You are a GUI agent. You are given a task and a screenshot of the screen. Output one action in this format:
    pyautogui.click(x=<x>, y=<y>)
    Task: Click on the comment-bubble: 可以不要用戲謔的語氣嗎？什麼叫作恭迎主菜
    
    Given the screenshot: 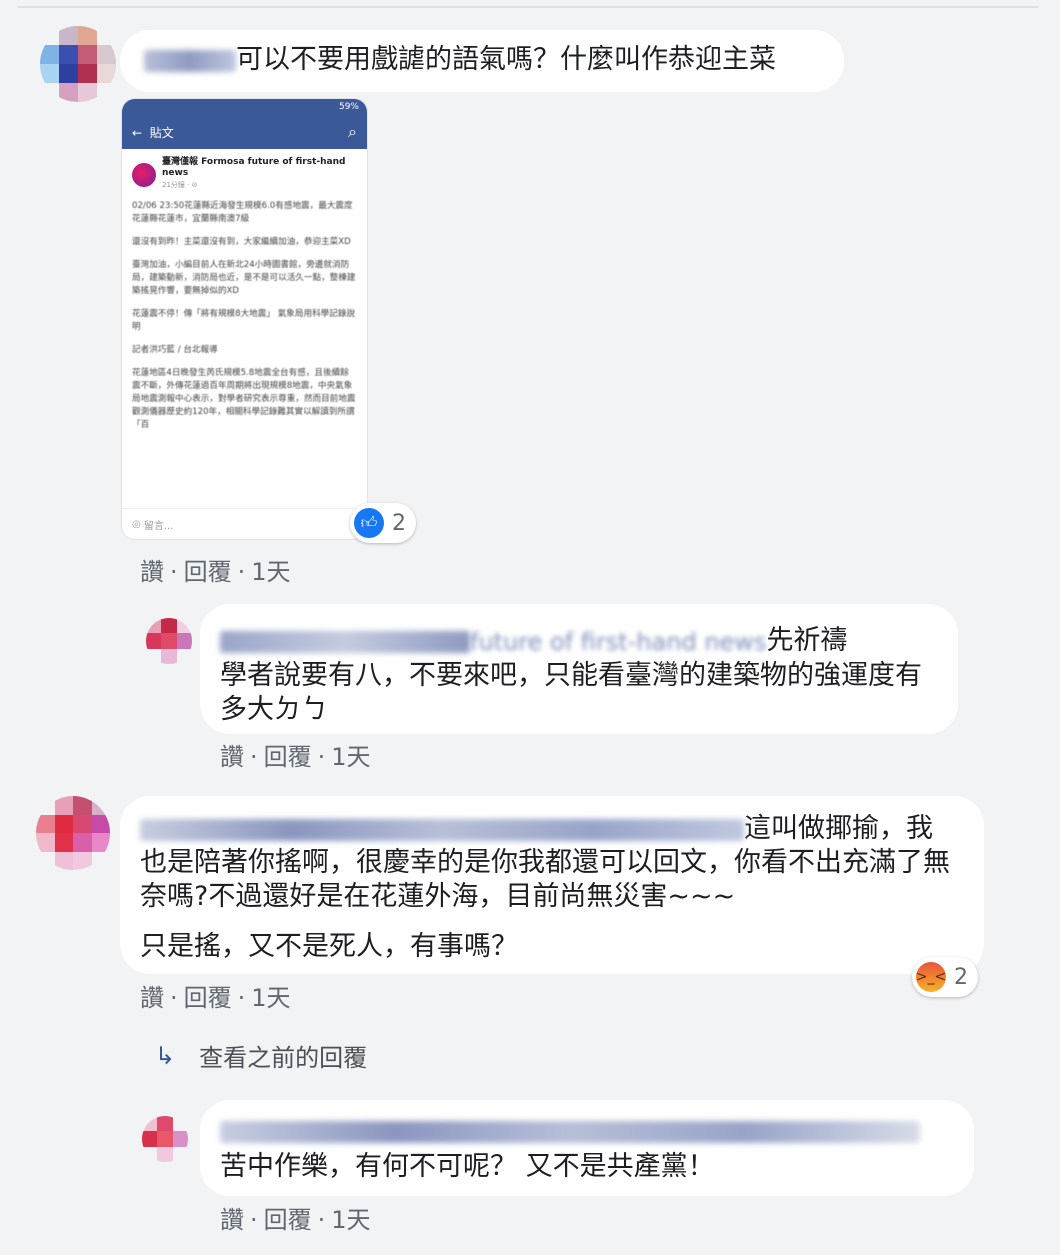 What is the action you would take?
    pyautogui.click(x=482, y=61)
    